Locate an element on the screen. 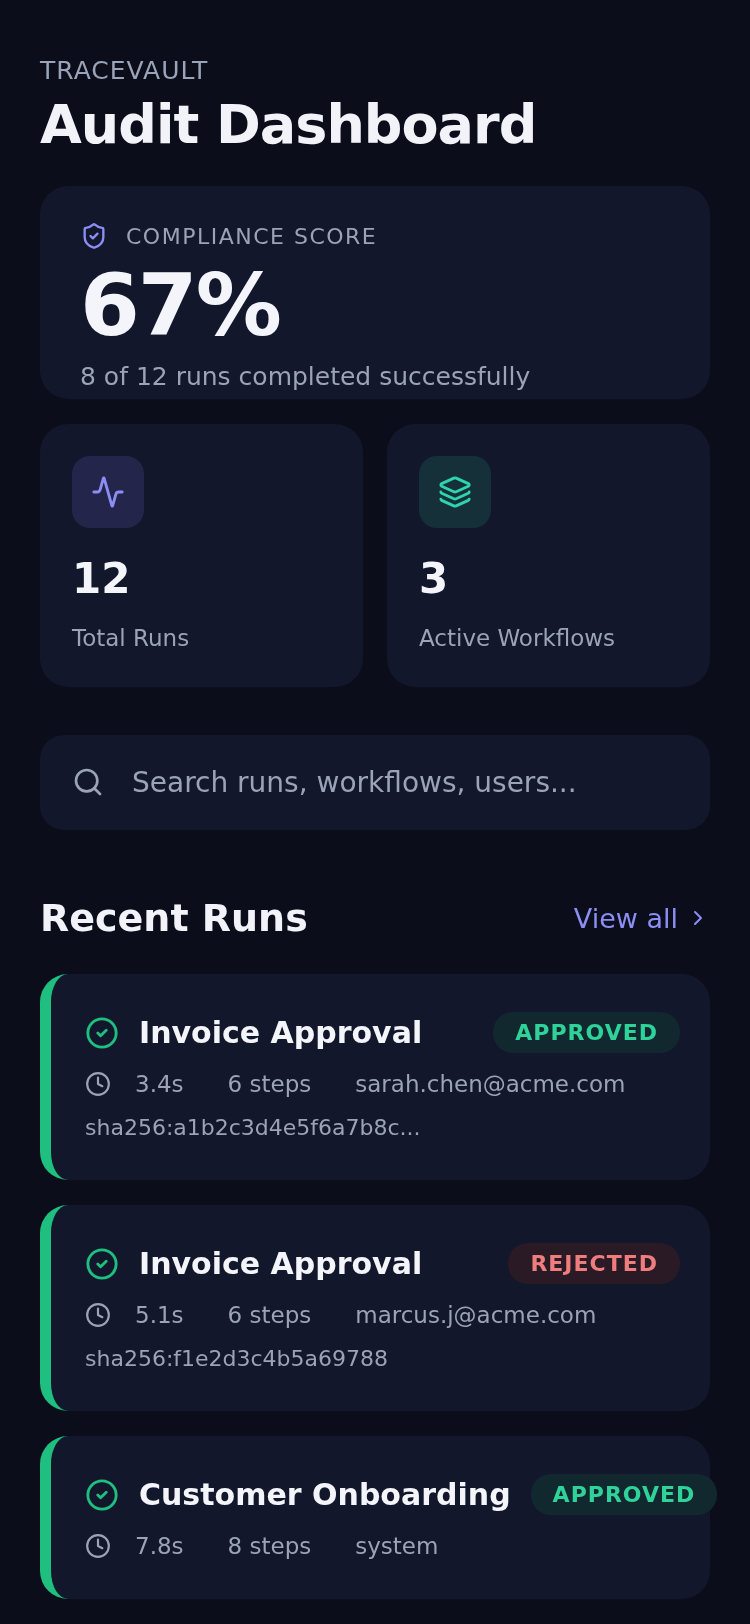 The image size is (750, 1624). pulse-icon is located at coordinates (108, 492).